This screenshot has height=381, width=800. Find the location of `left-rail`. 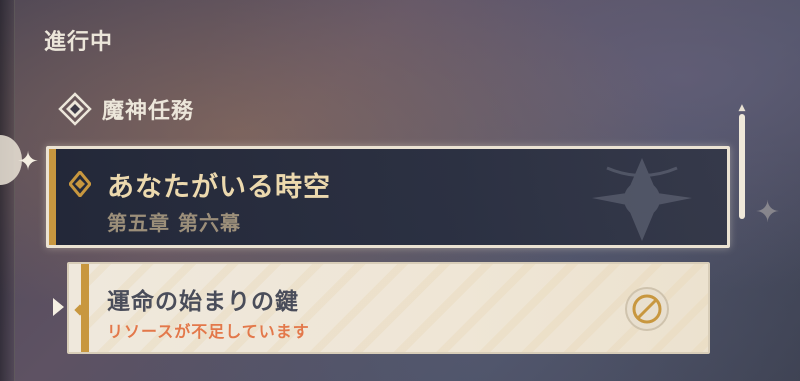

left-rail is located at coordinates (7, 190).